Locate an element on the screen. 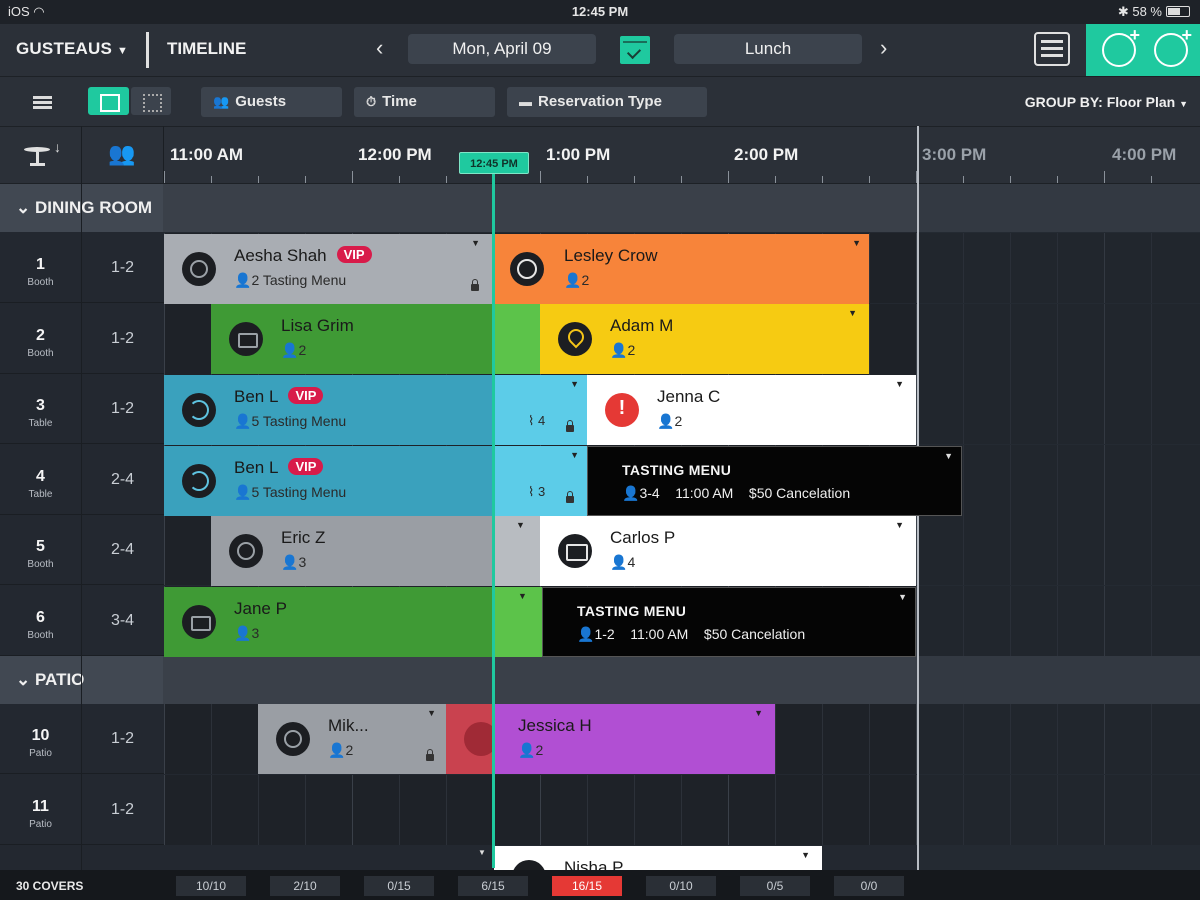 This screenshot has width=1200, height=900. list-view-icon is located at coordinates (42, 97).